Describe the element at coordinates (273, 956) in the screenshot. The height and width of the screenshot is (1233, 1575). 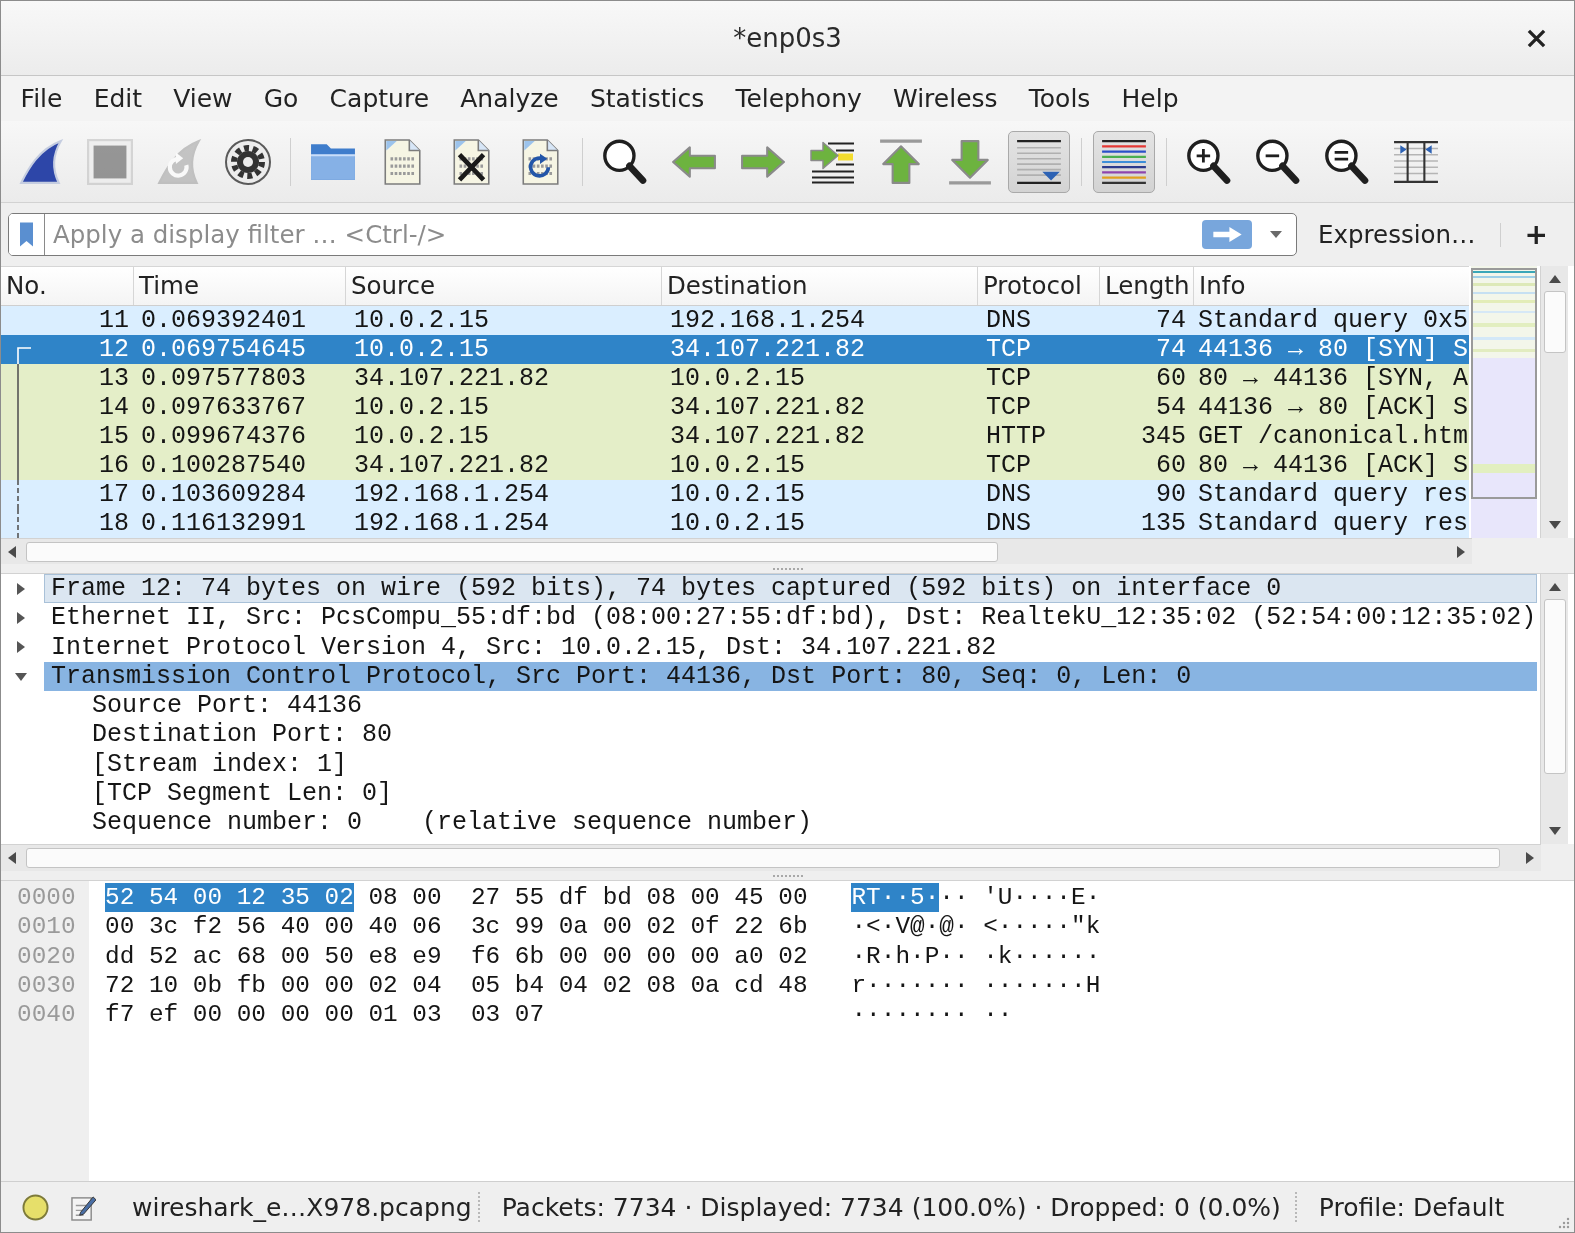
I see `hex-bytes: dd 52 ac 68 00 50 e8 e9` at that location.